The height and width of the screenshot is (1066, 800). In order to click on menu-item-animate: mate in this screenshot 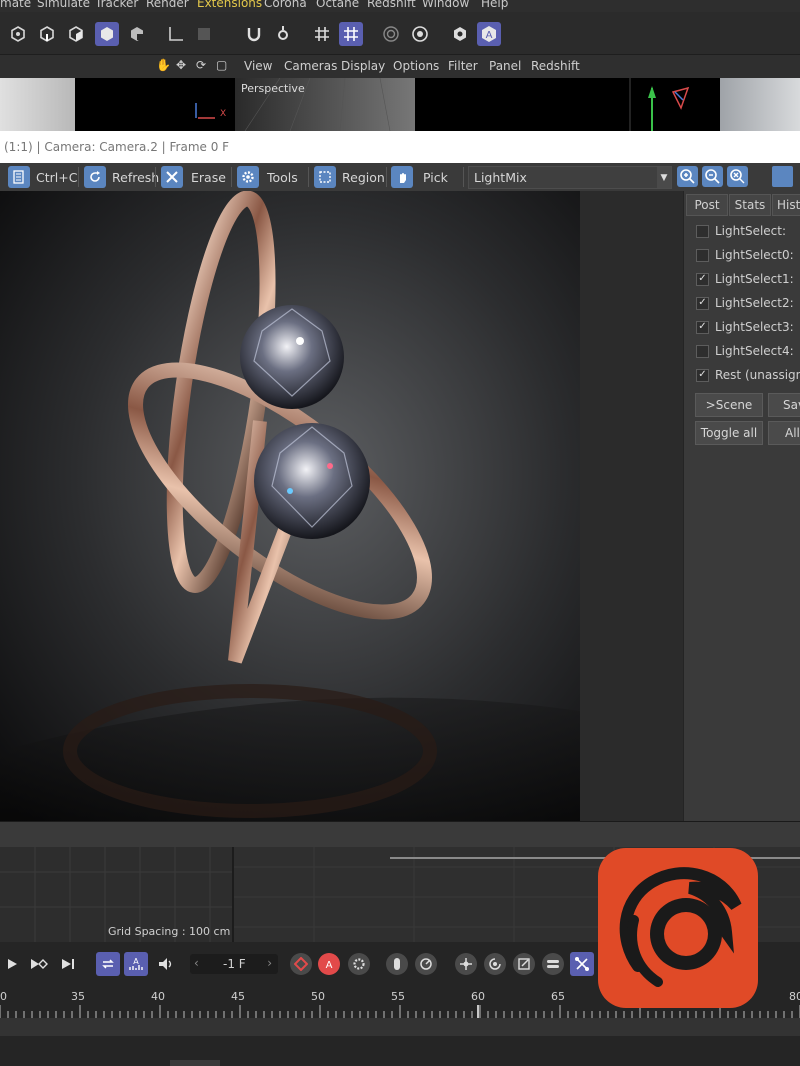, I will do `click(15, 5)`.